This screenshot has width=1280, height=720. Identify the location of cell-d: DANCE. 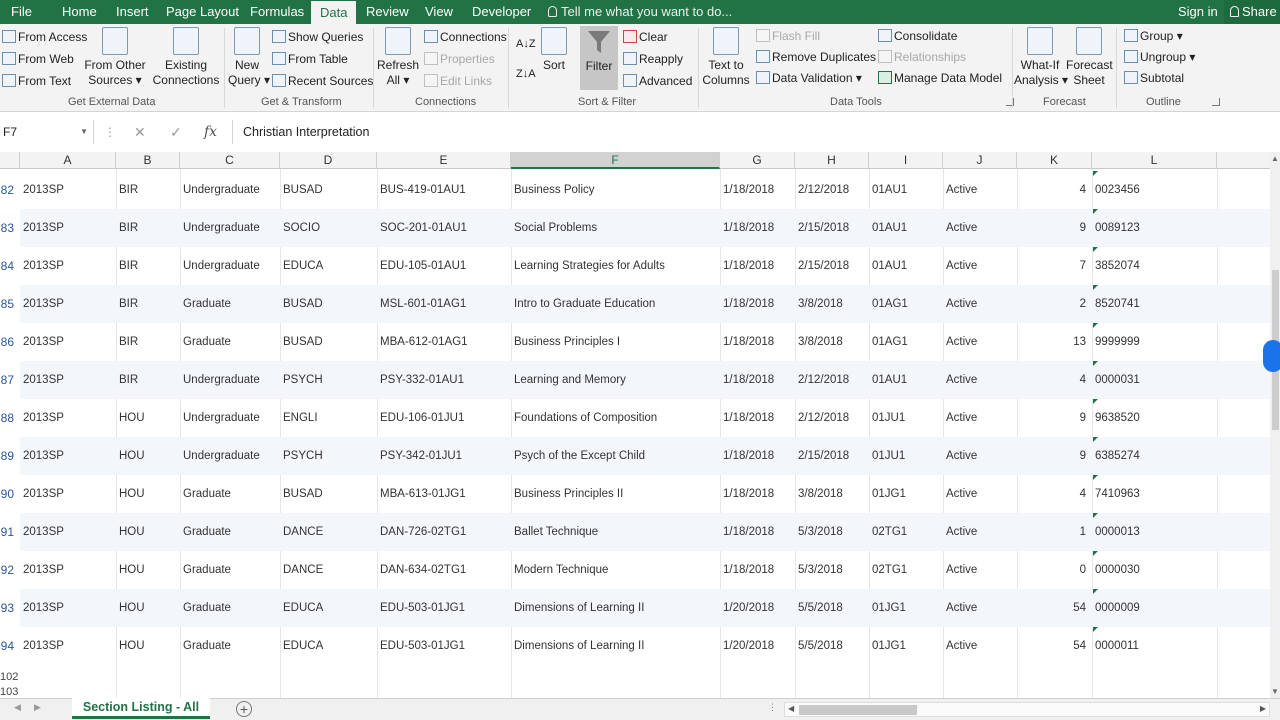
(328, 570).